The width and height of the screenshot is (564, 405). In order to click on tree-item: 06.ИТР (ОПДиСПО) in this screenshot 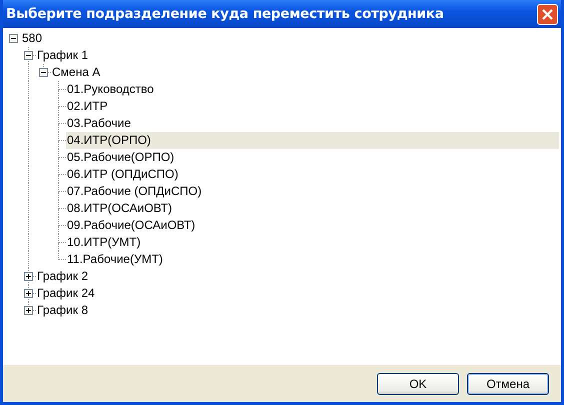, I will do `click(312, 174)`.